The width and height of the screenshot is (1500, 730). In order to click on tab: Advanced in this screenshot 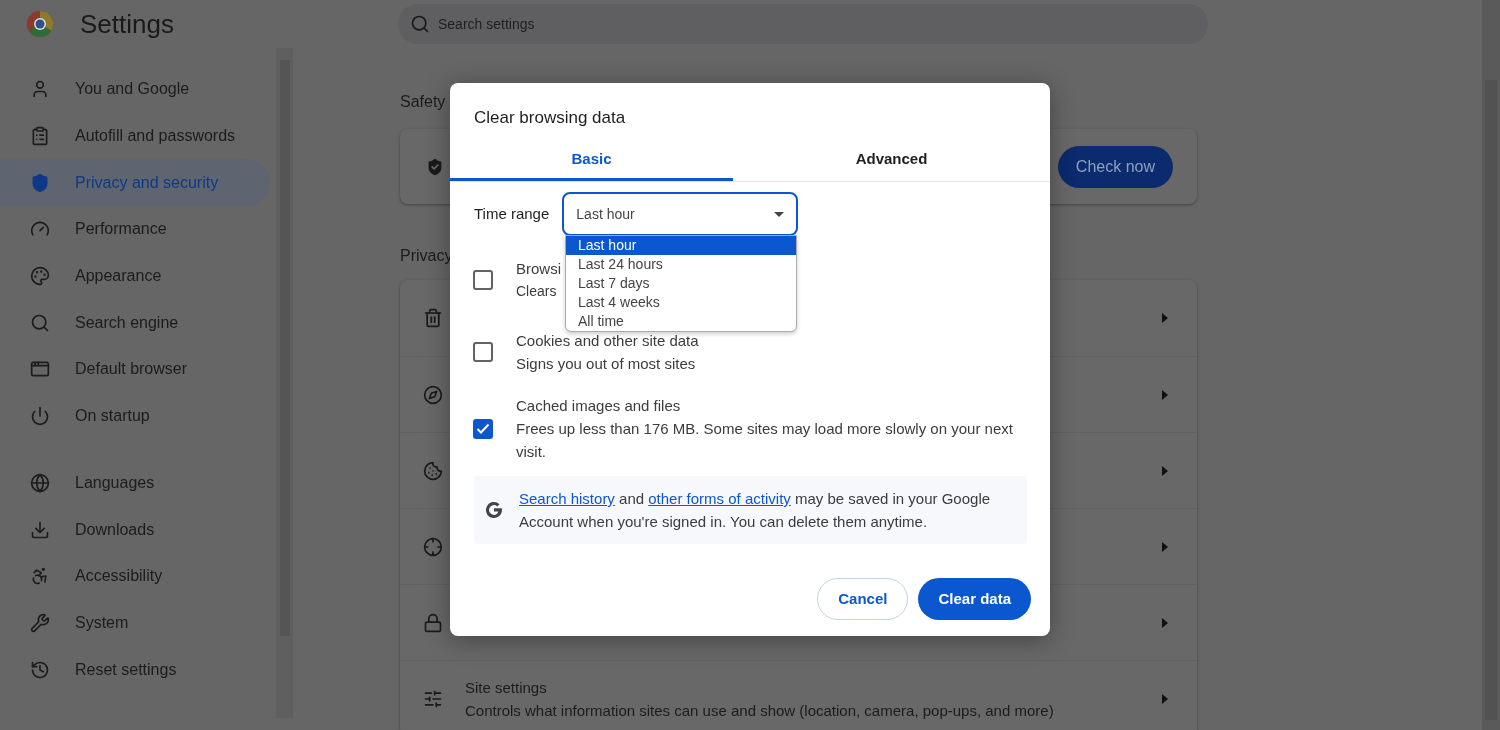, I will do `click(891, 160)`.